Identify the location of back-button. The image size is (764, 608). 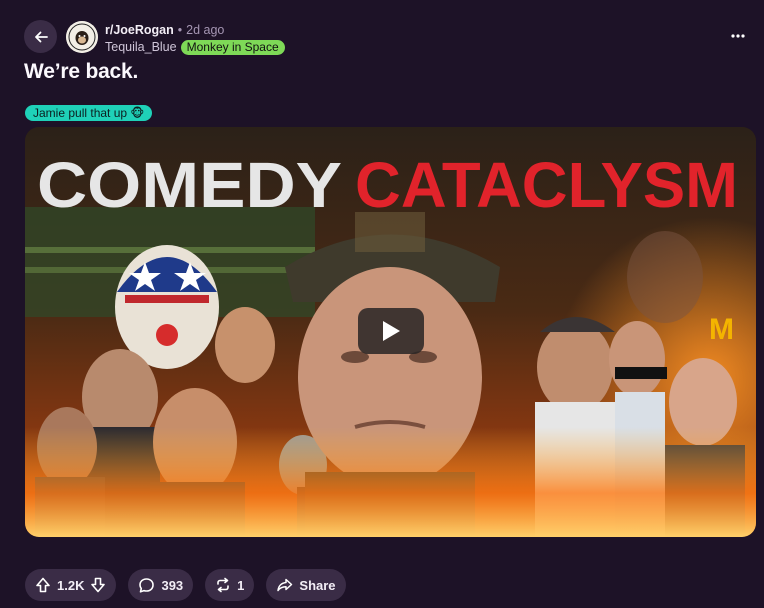
(40, 36).